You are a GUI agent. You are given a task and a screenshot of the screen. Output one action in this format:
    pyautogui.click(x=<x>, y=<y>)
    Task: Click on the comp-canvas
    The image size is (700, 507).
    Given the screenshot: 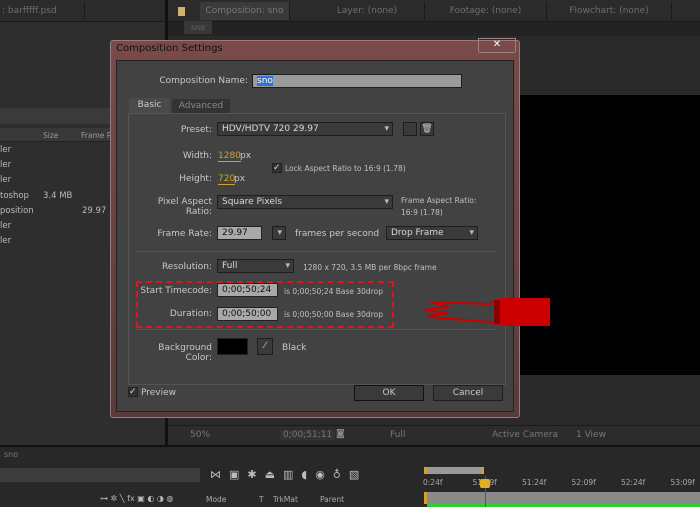 What is the action you would take?
    pyautogui.click(x=610, y=235)
    